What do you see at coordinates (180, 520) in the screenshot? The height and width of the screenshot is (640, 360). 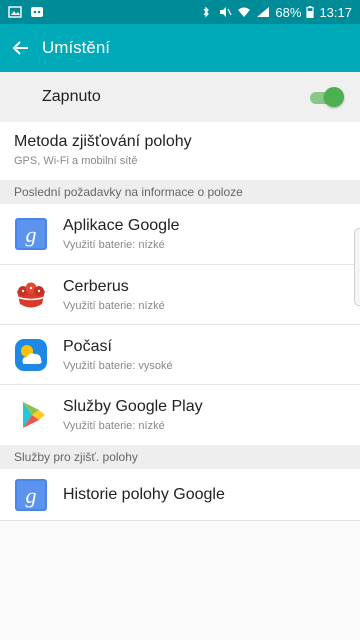 I see `divider` at bounding box center [180, 520].